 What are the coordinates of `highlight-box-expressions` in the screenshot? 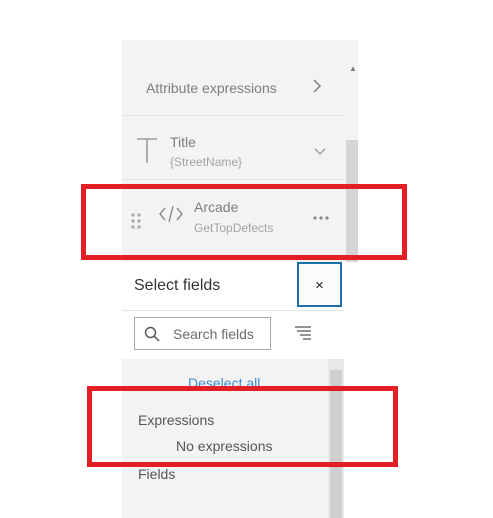 It's located at (242, 426).